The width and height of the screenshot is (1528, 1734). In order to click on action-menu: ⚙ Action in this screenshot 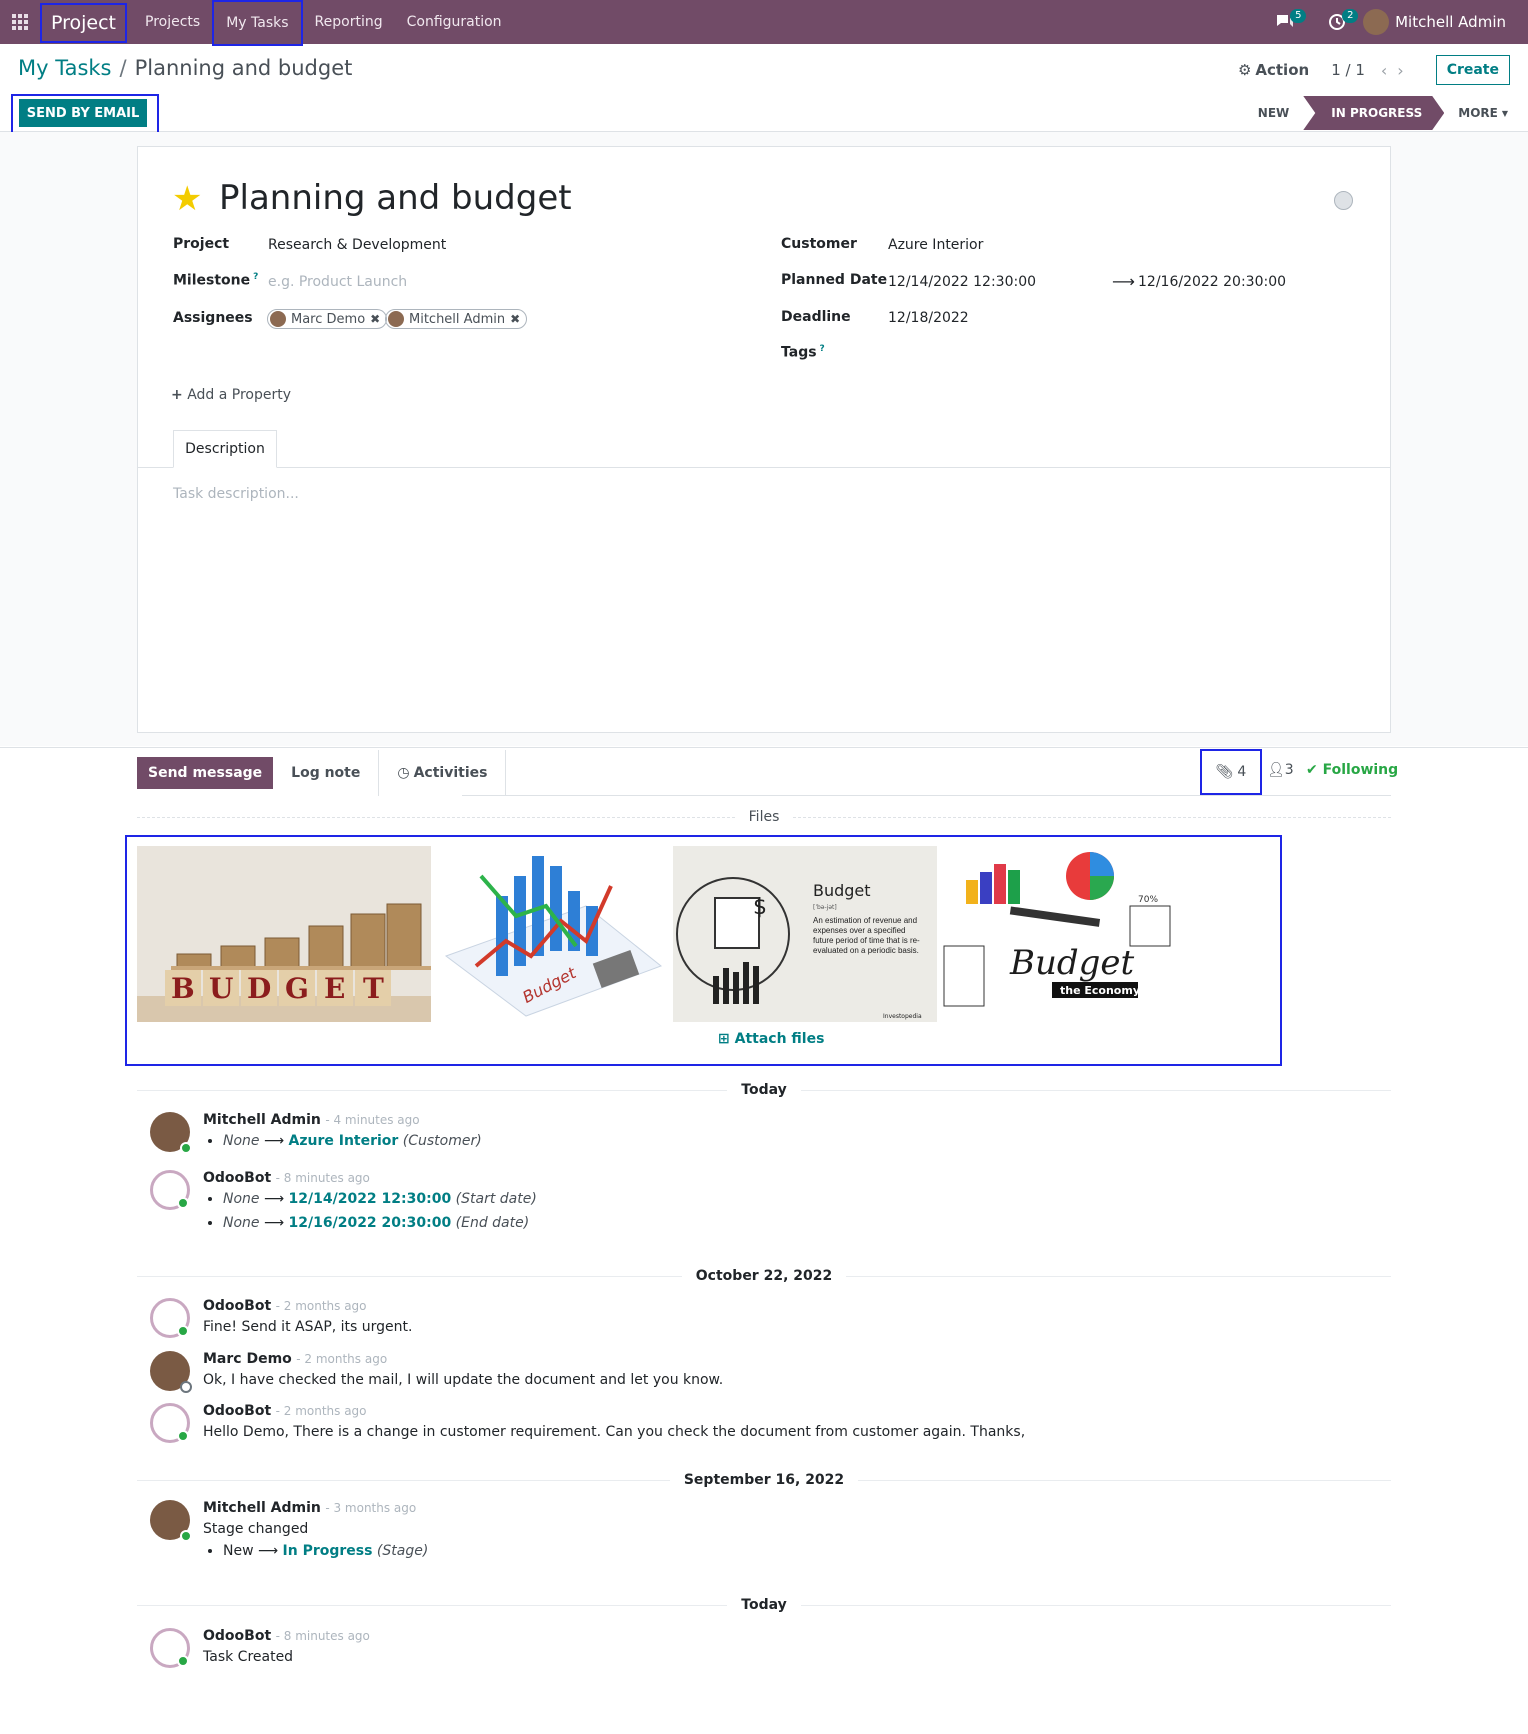, I will do `click(1273, 70)`.